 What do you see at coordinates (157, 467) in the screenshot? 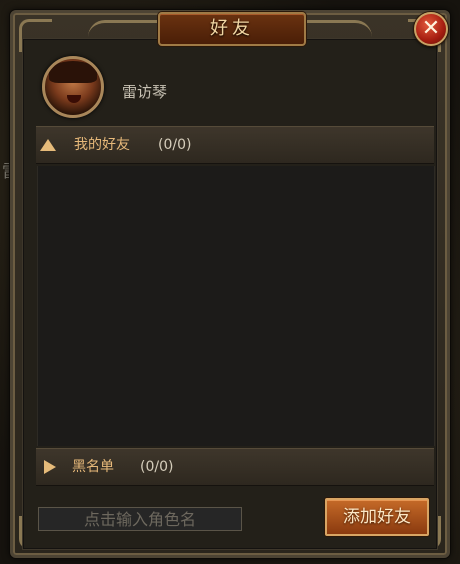
I see `blacklist-section-count: (0/0)` at bounding box center [157, 467].